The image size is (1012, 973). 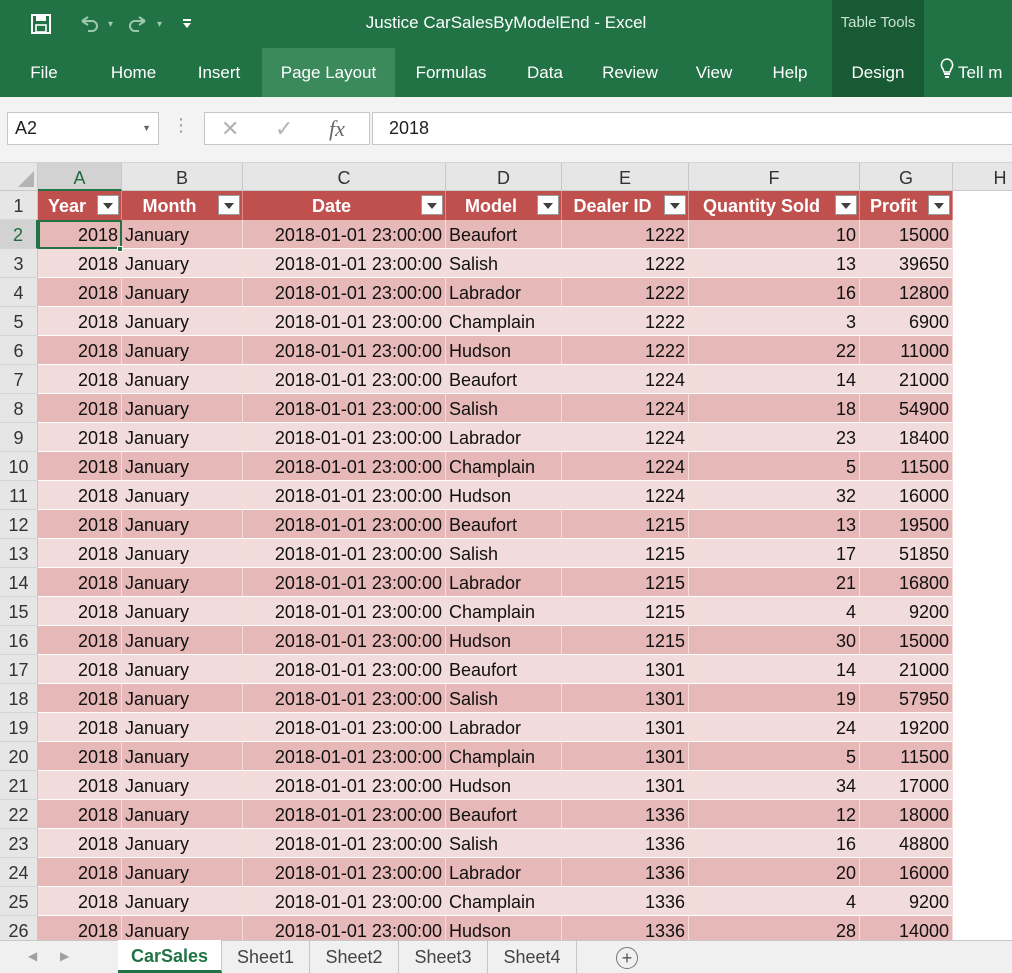 I want to click on cell-dealer-id: 1336, so click(x=625, y=872).